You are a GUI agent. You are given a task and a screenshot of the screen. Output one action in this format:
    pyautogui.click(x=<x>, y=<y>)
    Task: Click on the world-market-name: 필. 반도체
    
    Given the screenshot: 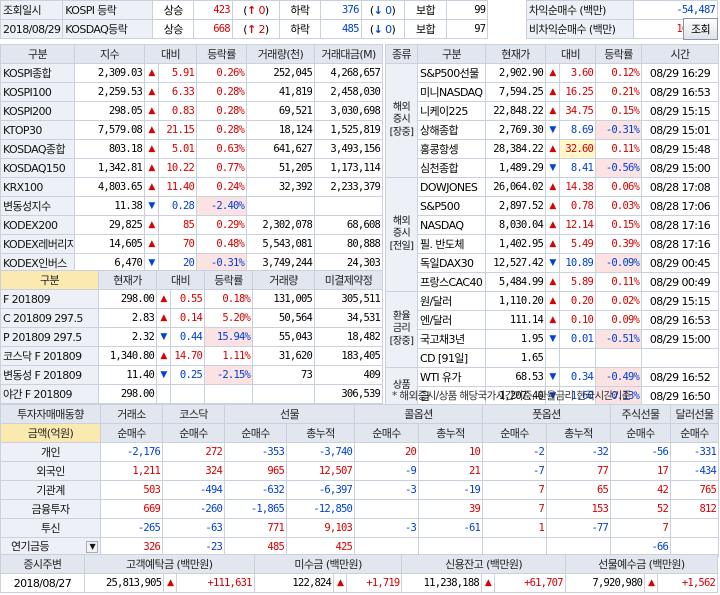 What is the action you would take?
    pyautogui.click(x=451, y=244)
    